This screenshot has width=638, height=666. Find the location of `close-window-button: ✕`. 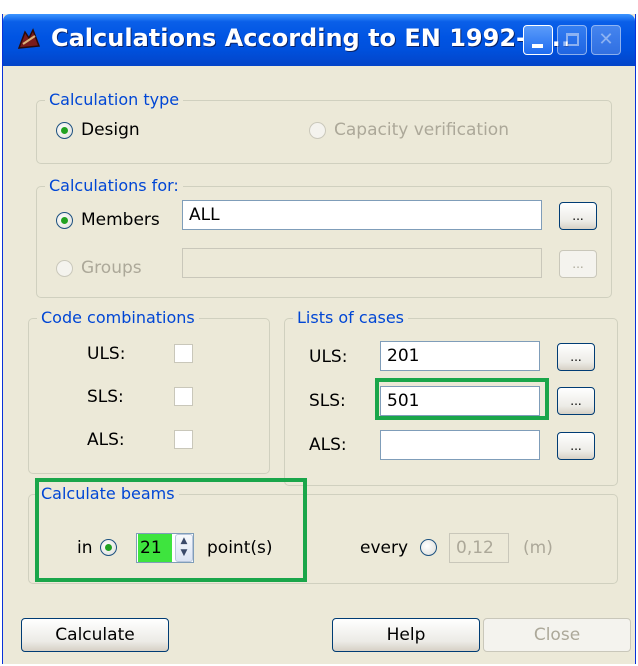

close-window-button: ✕ is located at coordinates (606, 40).